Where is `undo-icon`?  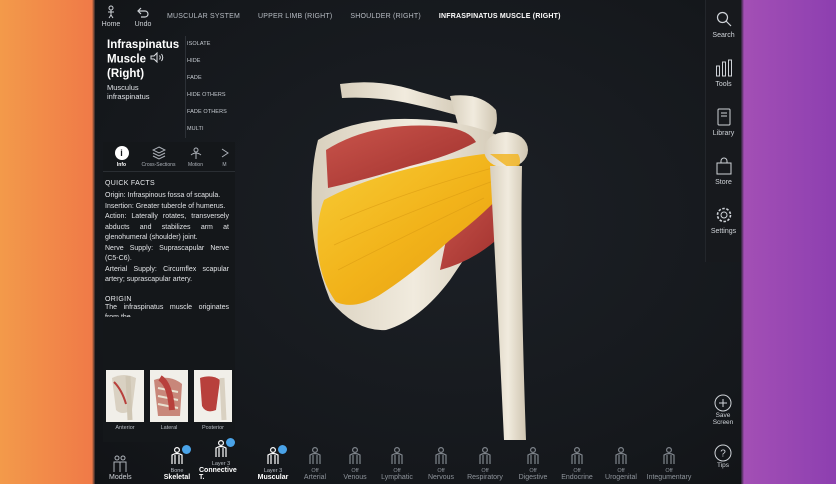 undo-icon is located at coordinates (143, 12).